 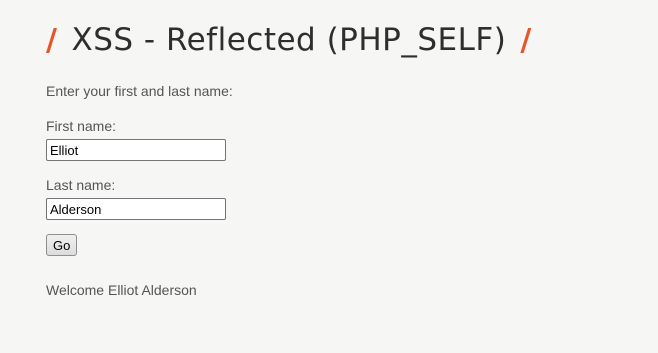 I want to click on last-name-input, so click(x=136, y=209).